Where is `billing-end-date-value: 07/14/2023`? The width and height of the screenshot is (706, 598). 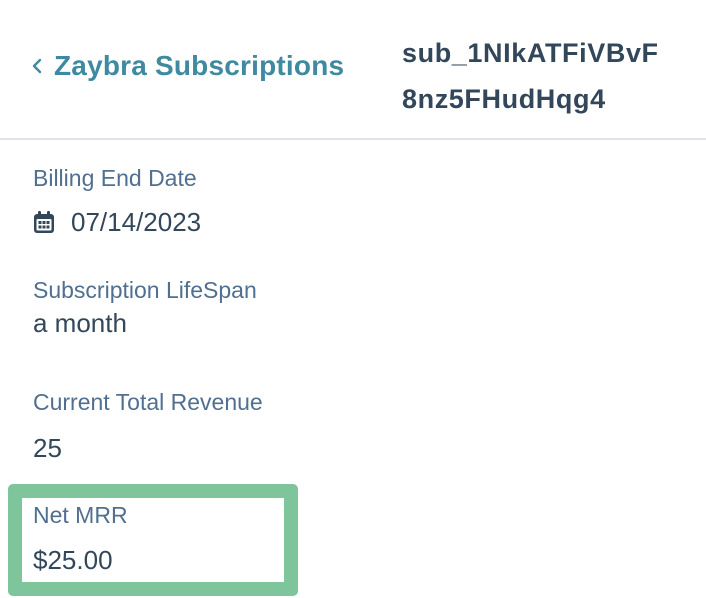
billing-end-date-value: 07/14/2023 is located at coordinates (117, 222).